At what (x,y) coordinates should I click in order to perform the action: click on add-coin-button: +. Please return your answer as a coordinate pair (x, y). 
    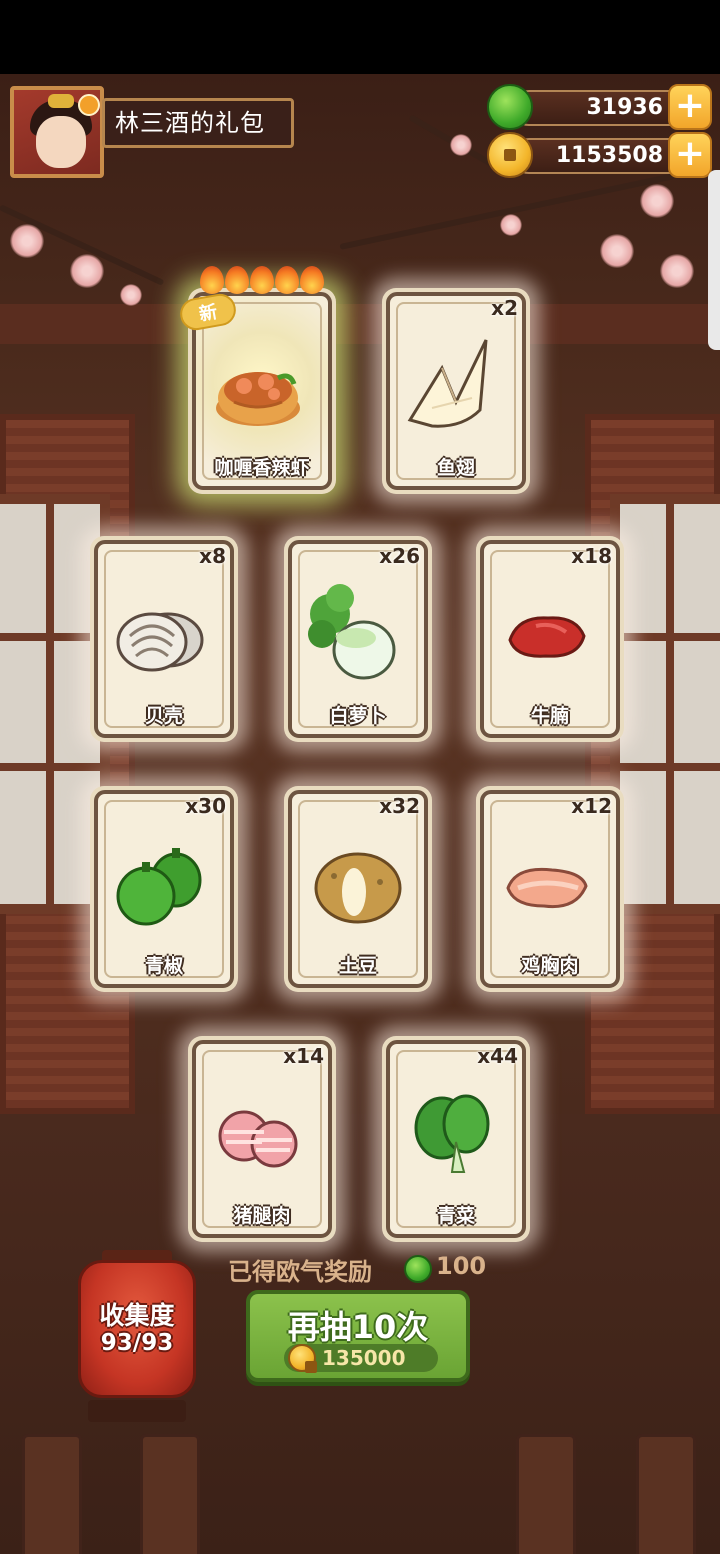
    Looking at the image, I should click on (690, 155).